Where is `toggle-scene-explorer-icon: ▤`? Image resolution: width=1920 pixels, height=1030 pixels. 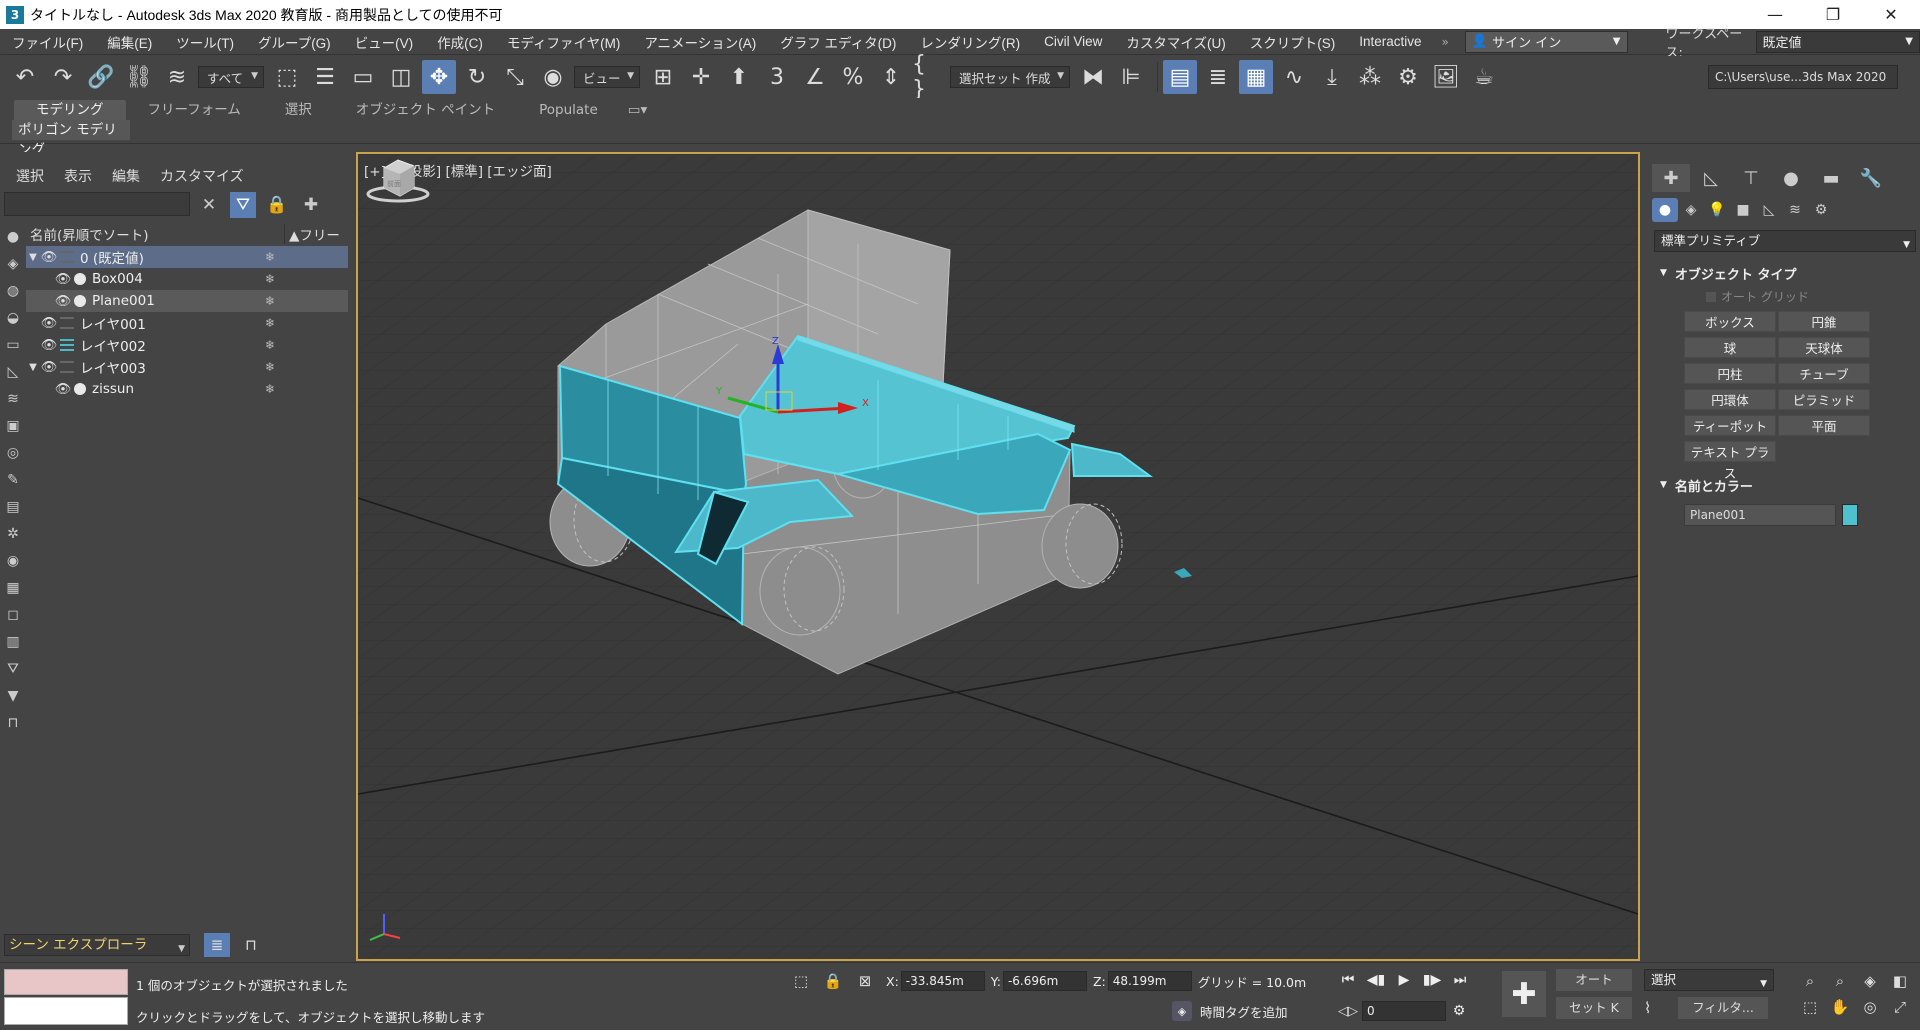 toggle-scene-explorer-icon: ▤ is located at coordinates (1180, 77).